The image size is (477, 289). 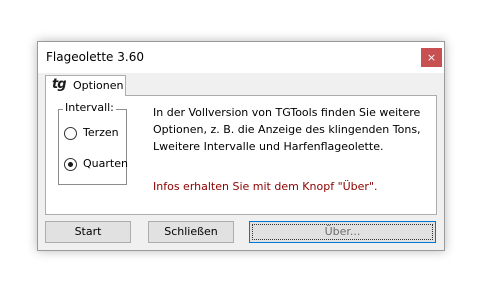 I want to click on close-button-label: Schließen, so click(x=191, y=231).